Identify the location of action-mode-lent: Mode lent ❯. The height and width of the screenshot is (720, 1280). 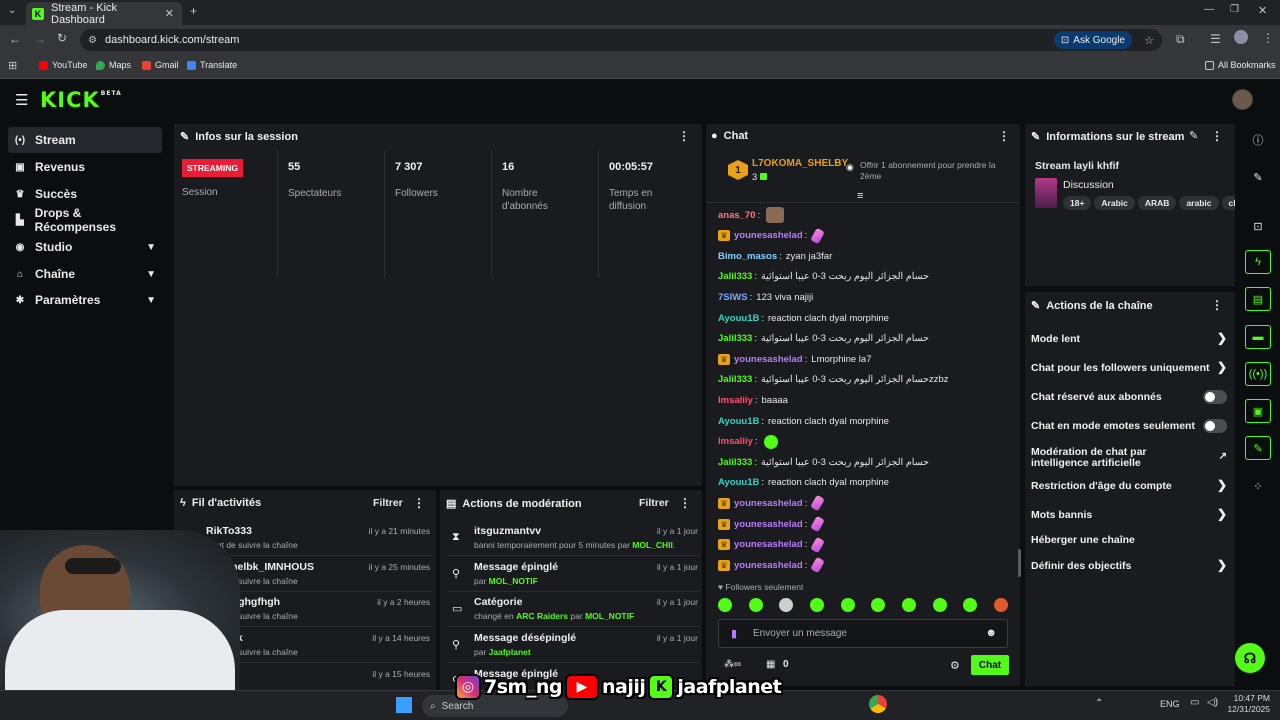
(1129, 338).